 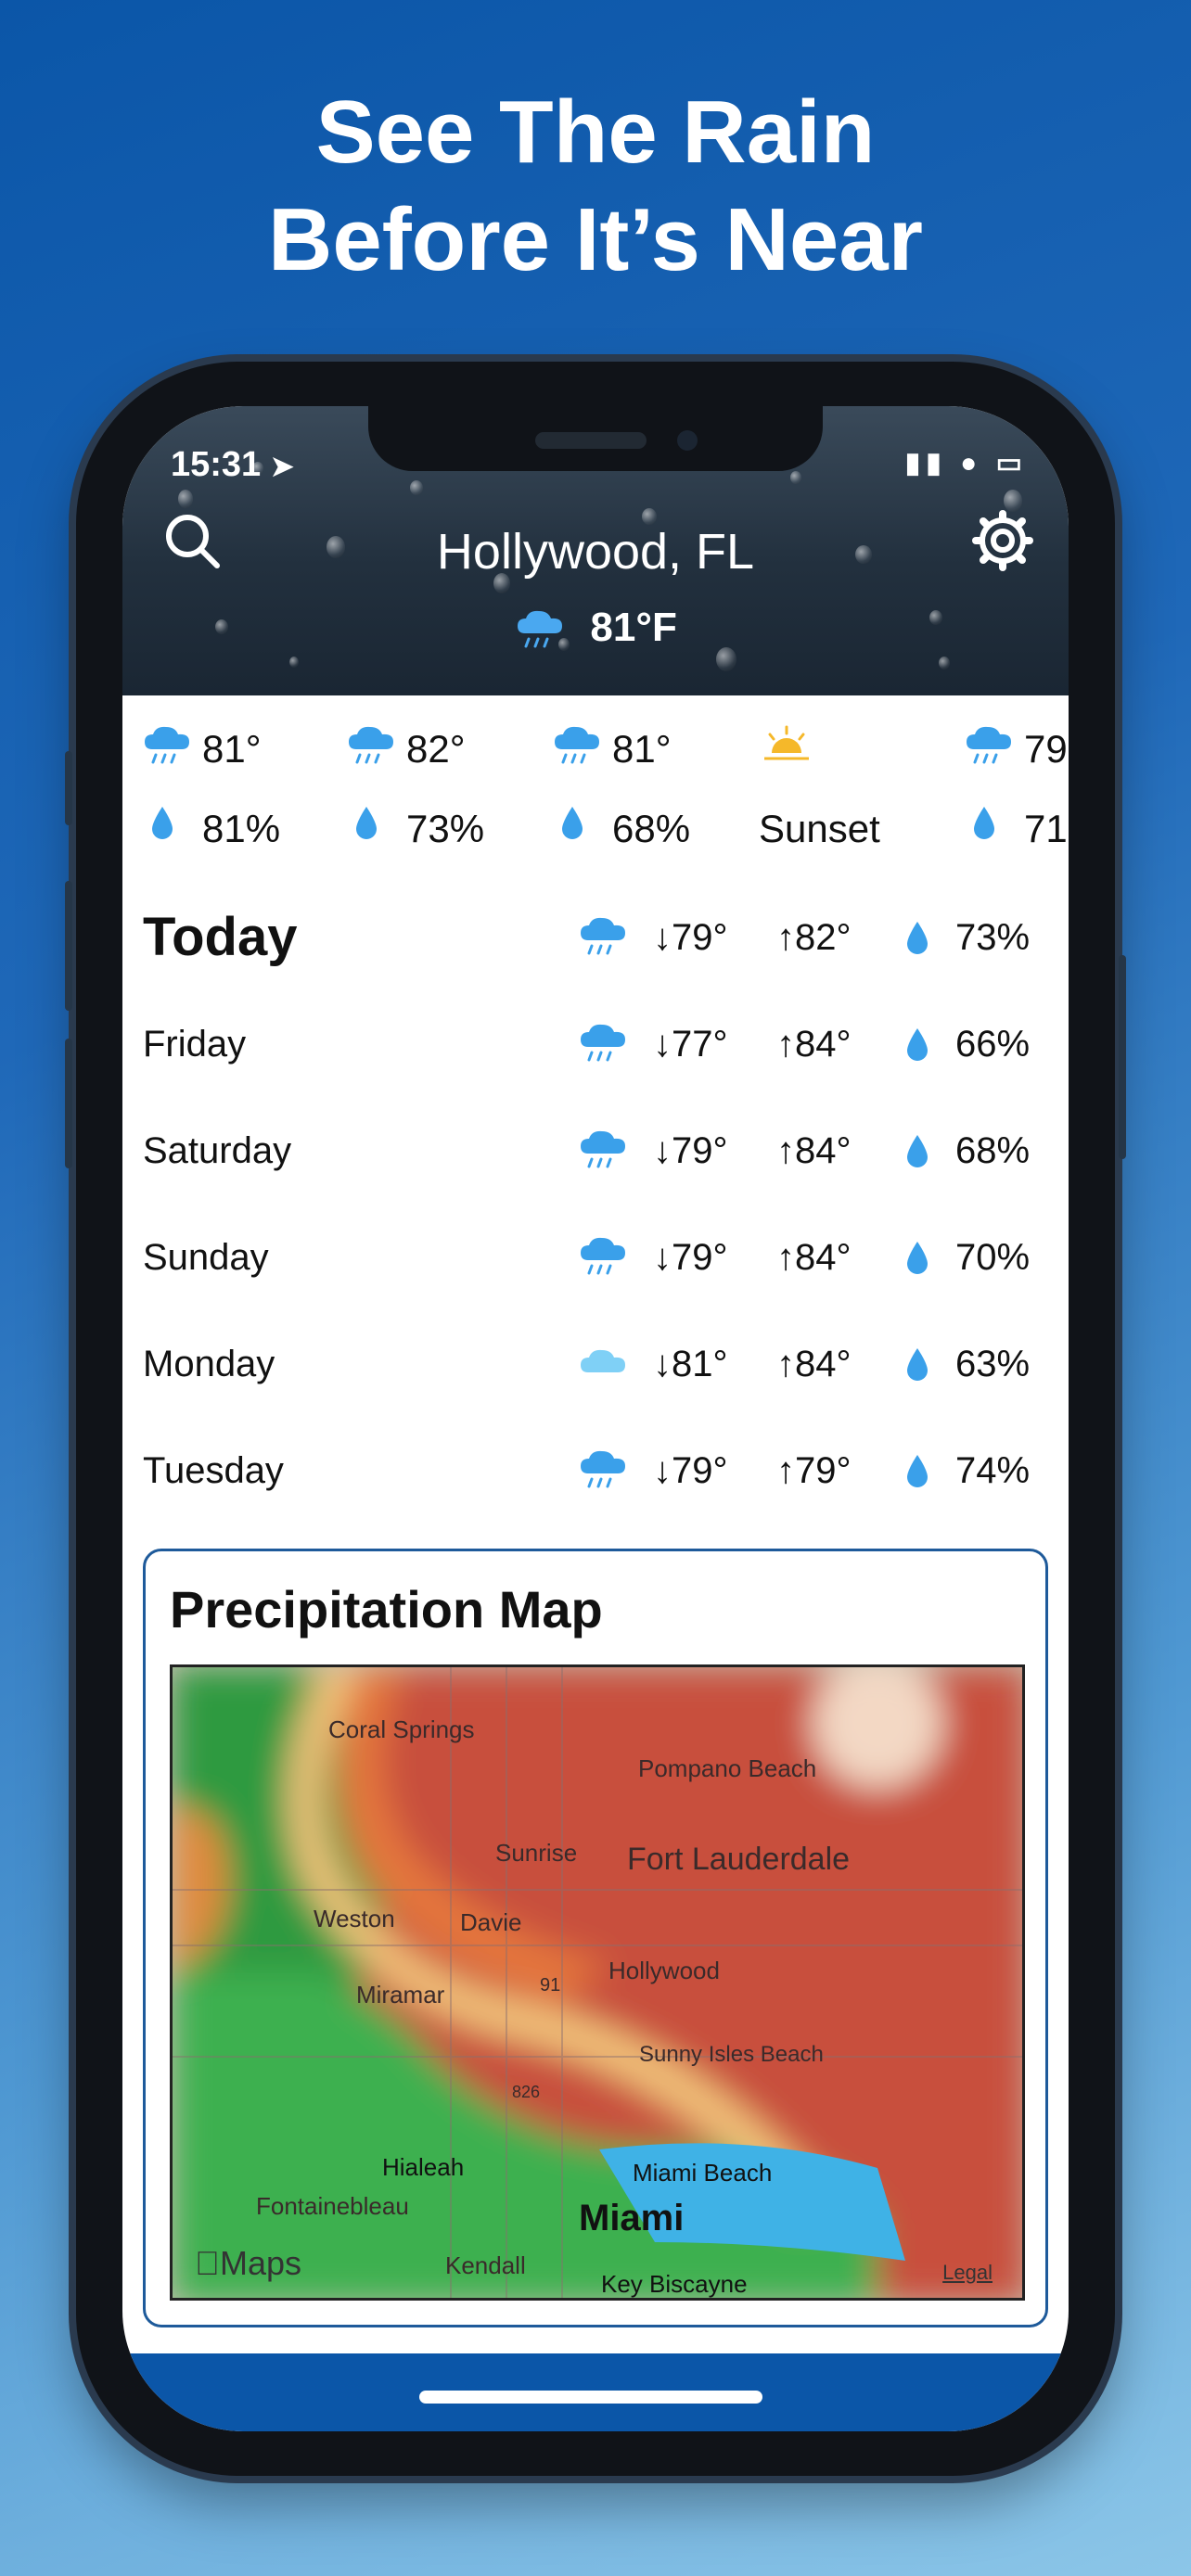 I want to click on status-indicators: ▮▮ ● ▭, so click(x=966, y=463).